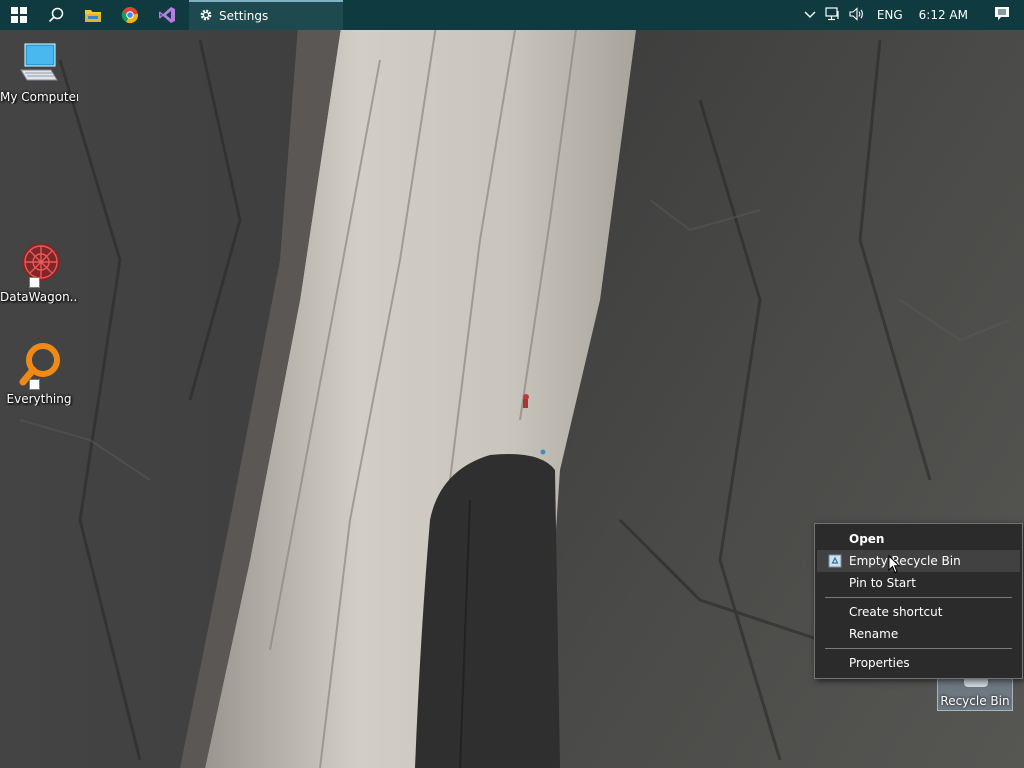  I want to click on system-tray: ENG 6:12 AM, so click(911, 15).